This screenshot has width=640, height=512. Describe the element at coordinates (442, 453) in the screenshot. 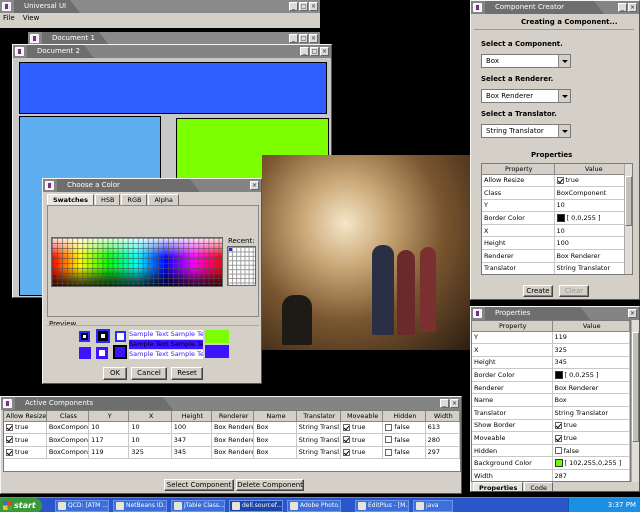

I see `table-cell: 297` at that location.